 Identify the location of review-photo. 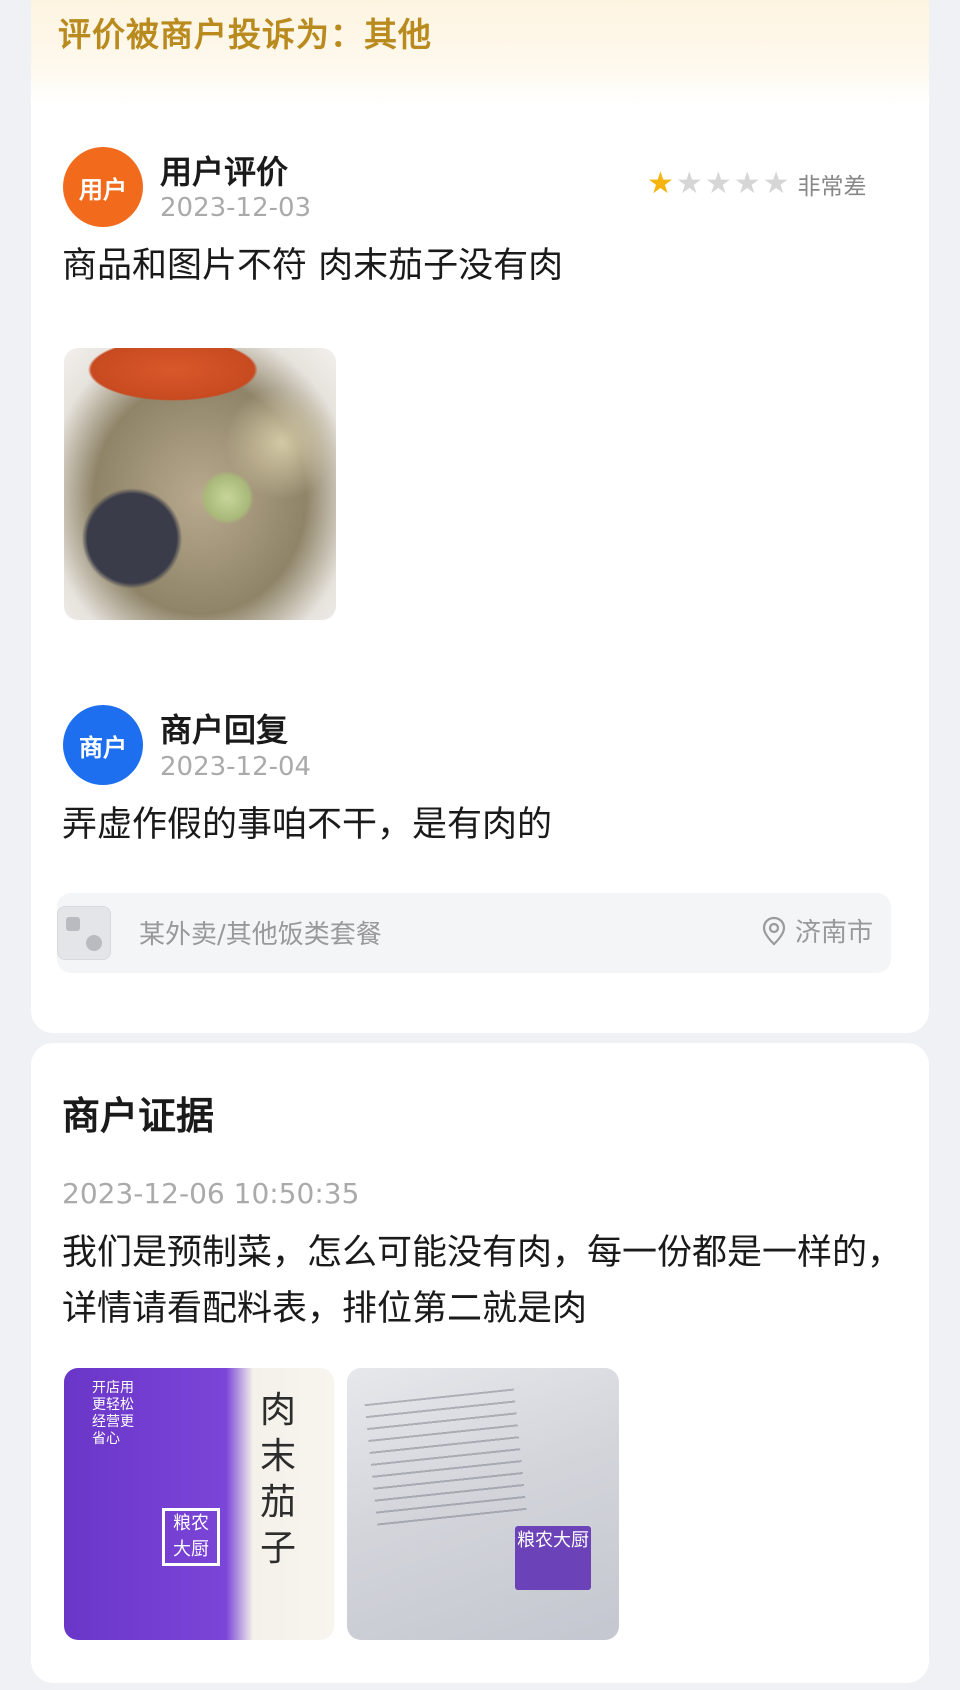
(200, 484).